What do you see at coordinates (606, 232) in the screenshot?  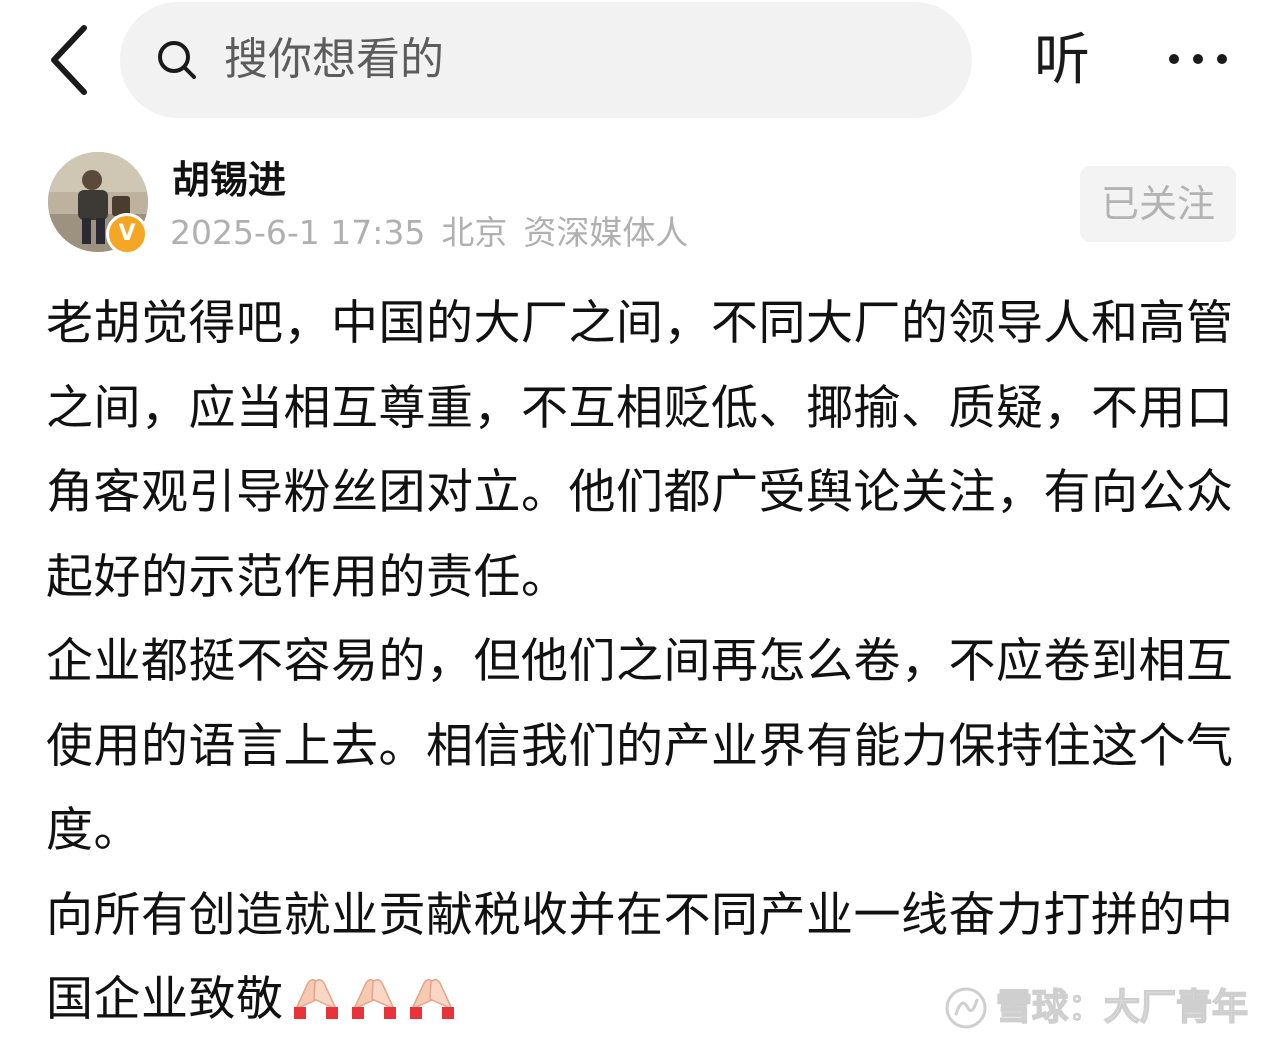 I see `author-title: 资深媒体人` at bounding box center [606, 232].